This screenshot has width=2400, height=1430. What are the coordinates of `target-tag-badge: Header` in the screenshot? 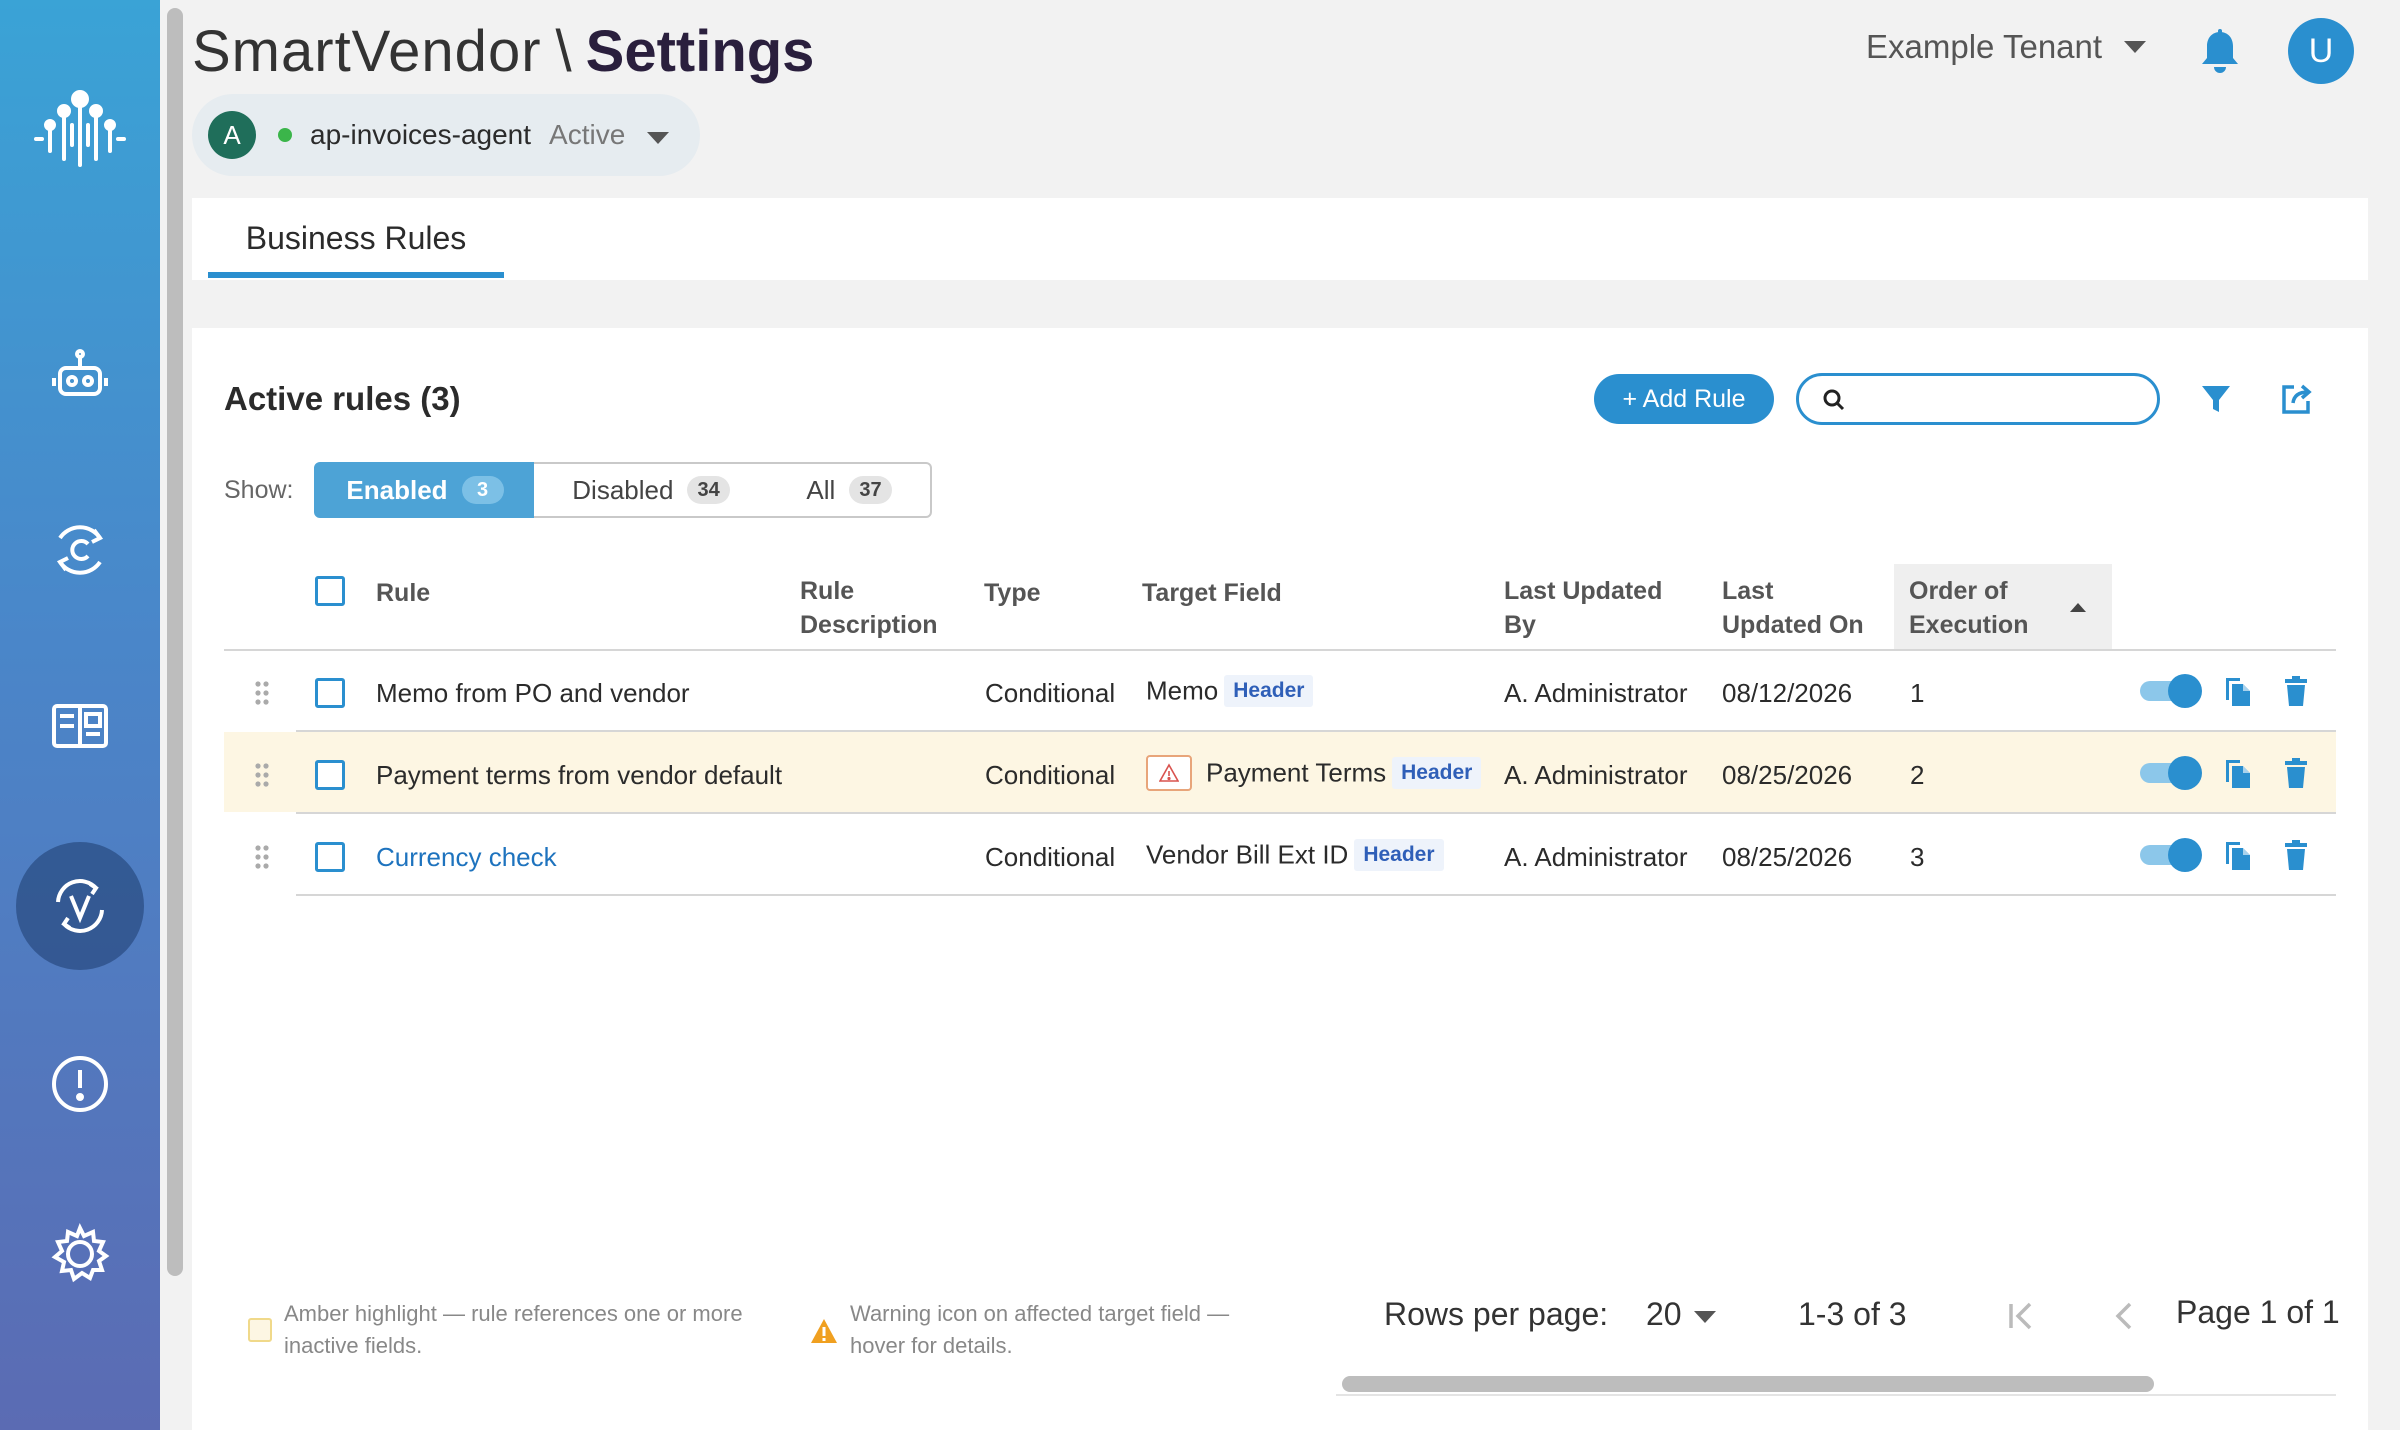 It's located at (1437, 773).